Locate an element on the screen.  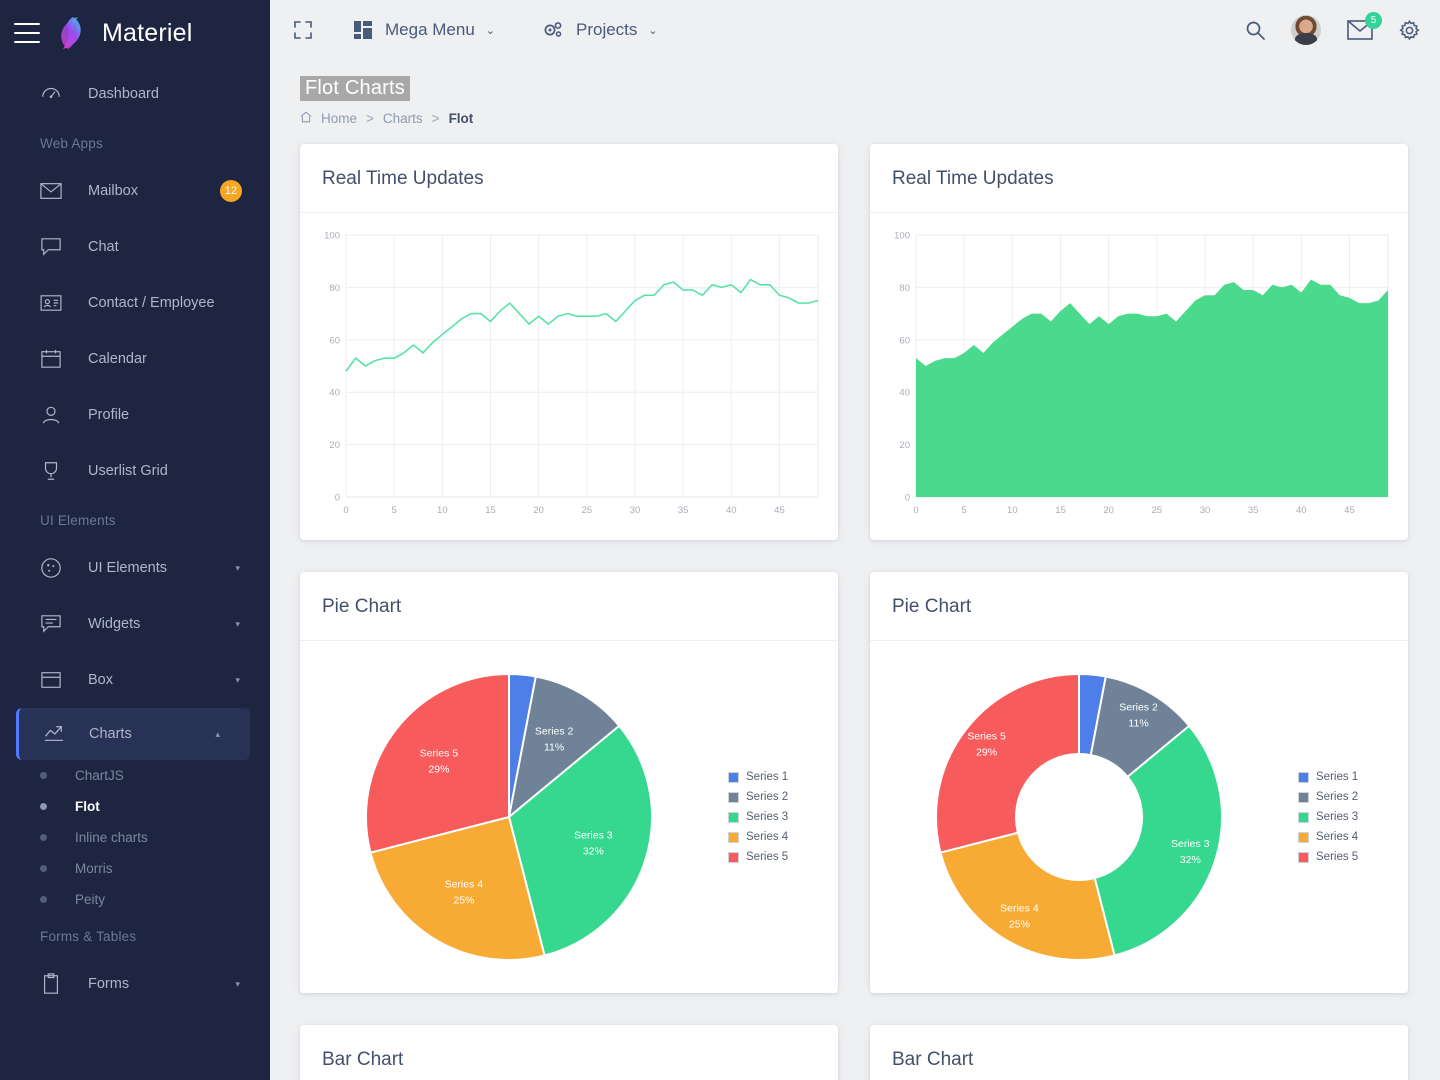
topbar-actions: 5 is located at coordinates (1332, 28).